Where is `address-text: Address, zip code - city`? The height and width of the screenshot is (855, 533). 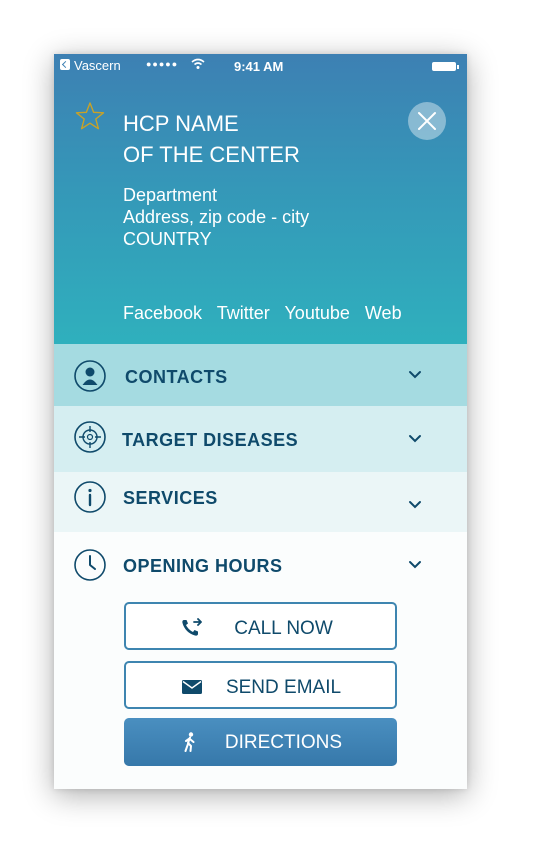
address-text: Address, zip code - city is located at coordinates (216, 217).